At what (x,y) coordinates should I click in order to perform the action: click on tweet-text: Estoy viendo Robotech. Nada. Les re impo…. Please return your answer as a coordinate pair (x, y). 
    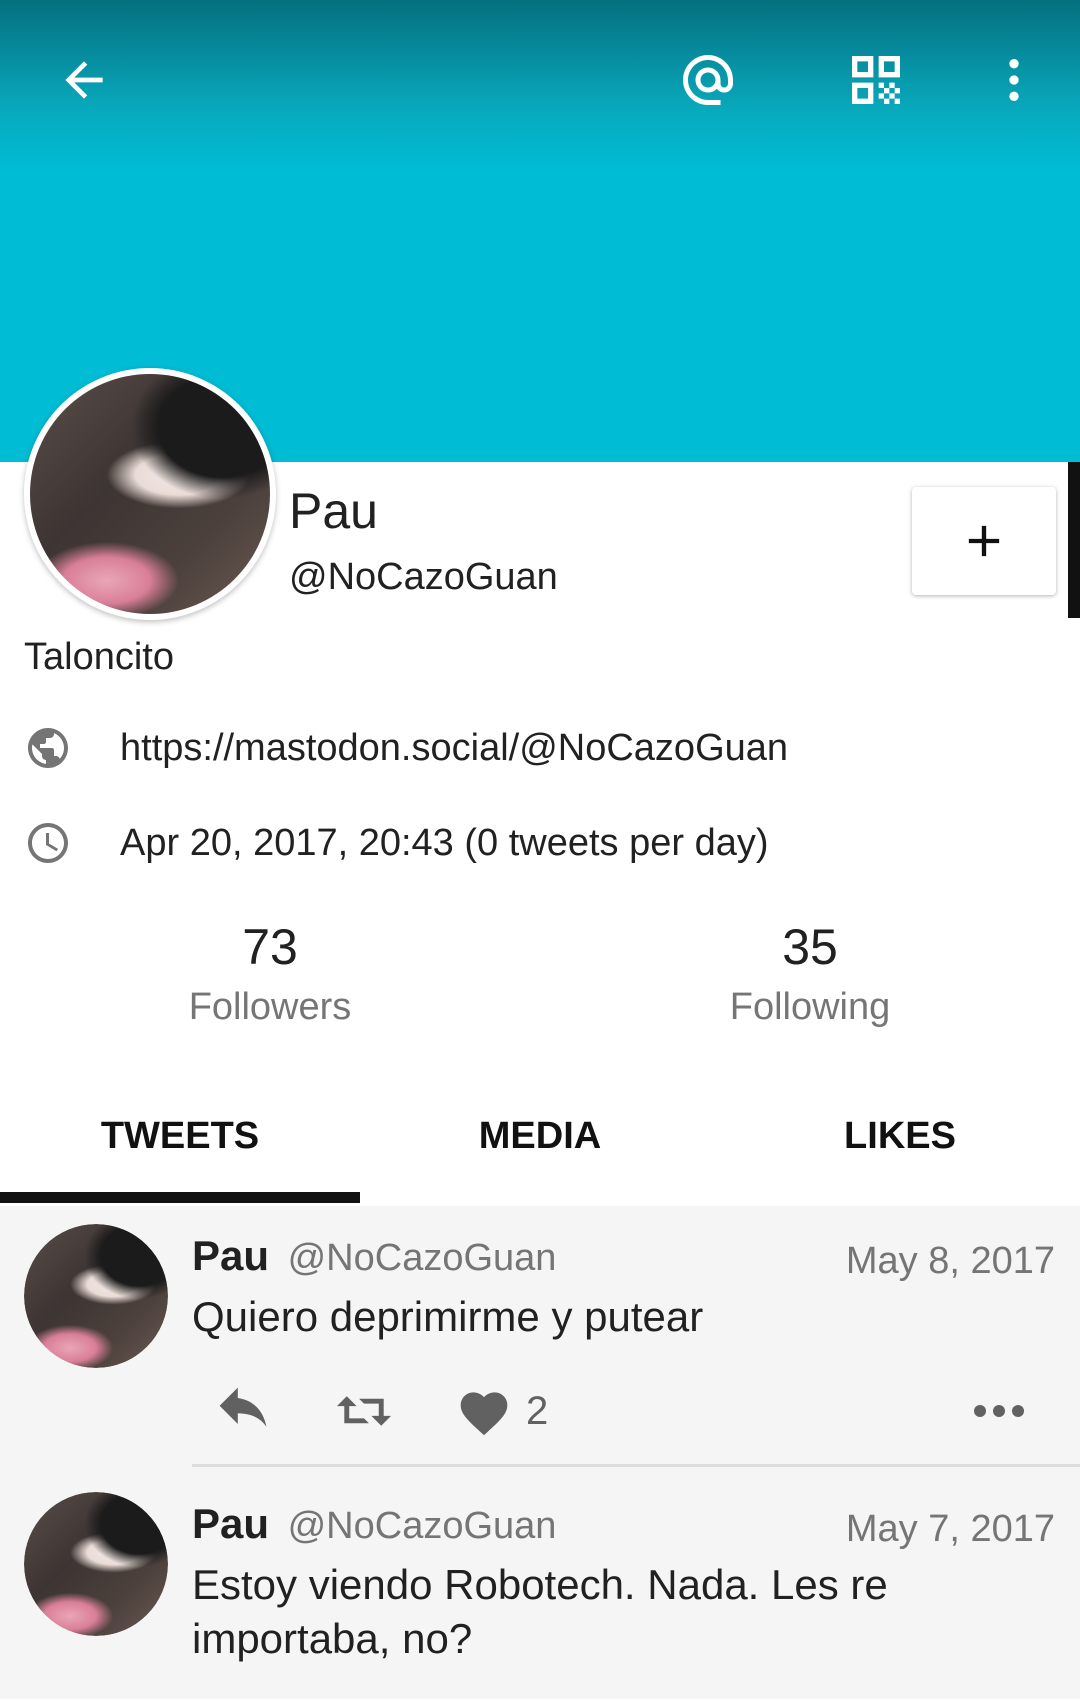
    Looking at the image, I should click on (540, 1611).